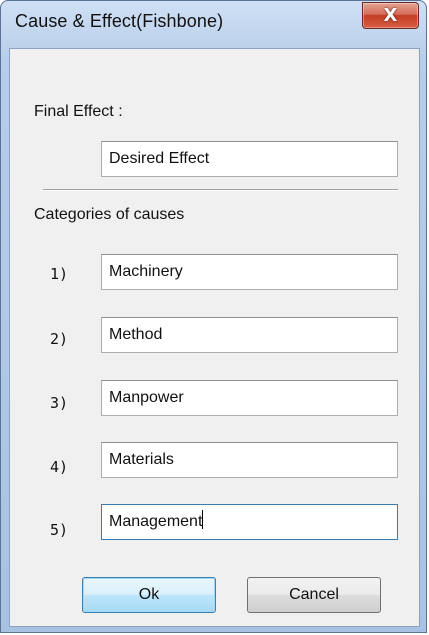  I want to click on category-input-5: Management, so click(249, 522).